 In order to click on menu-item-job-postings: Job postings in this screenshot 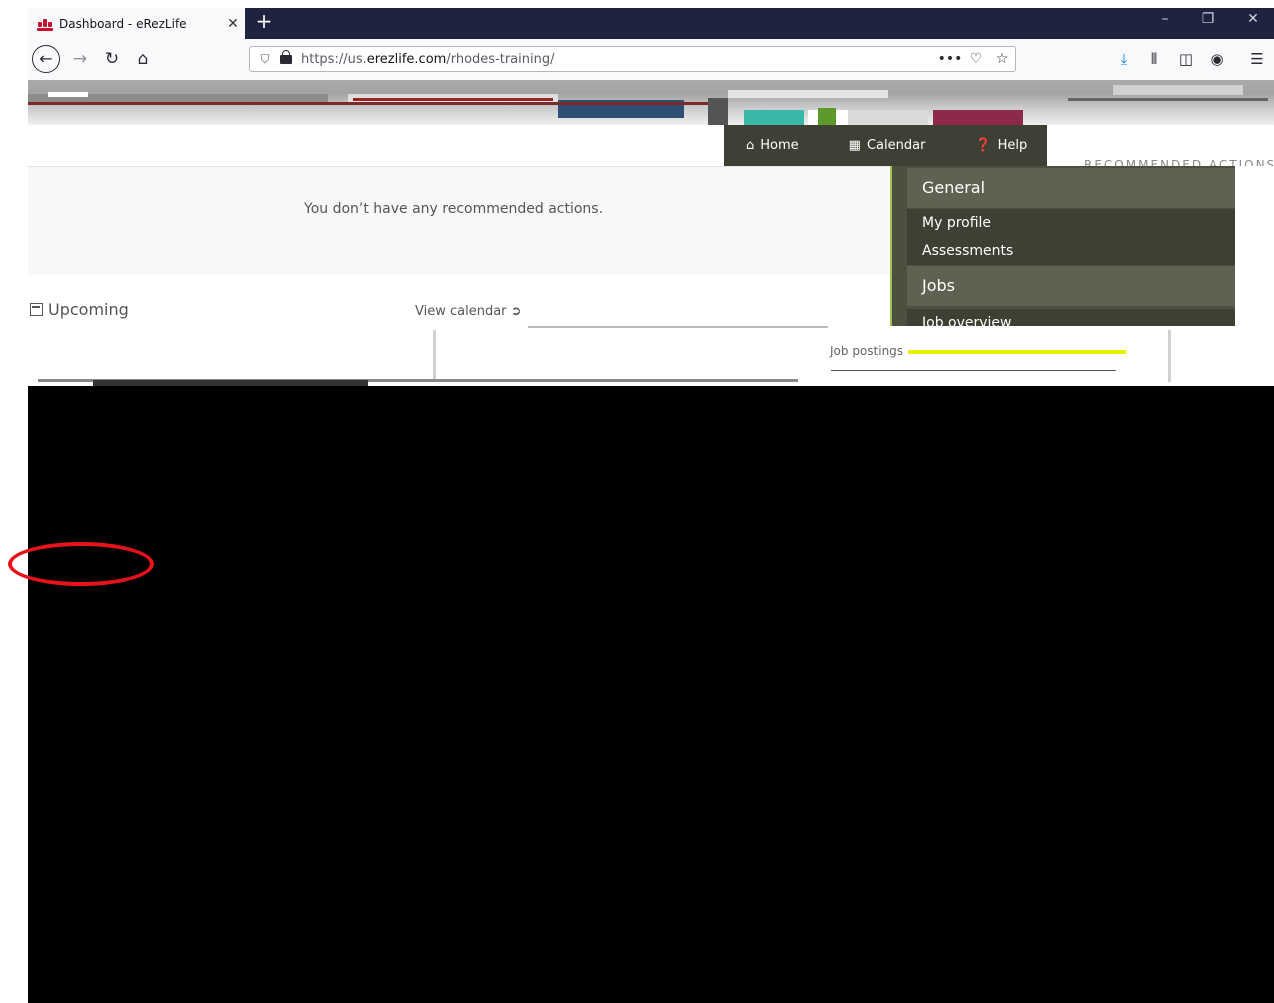, I will do `click(866, 351)`.